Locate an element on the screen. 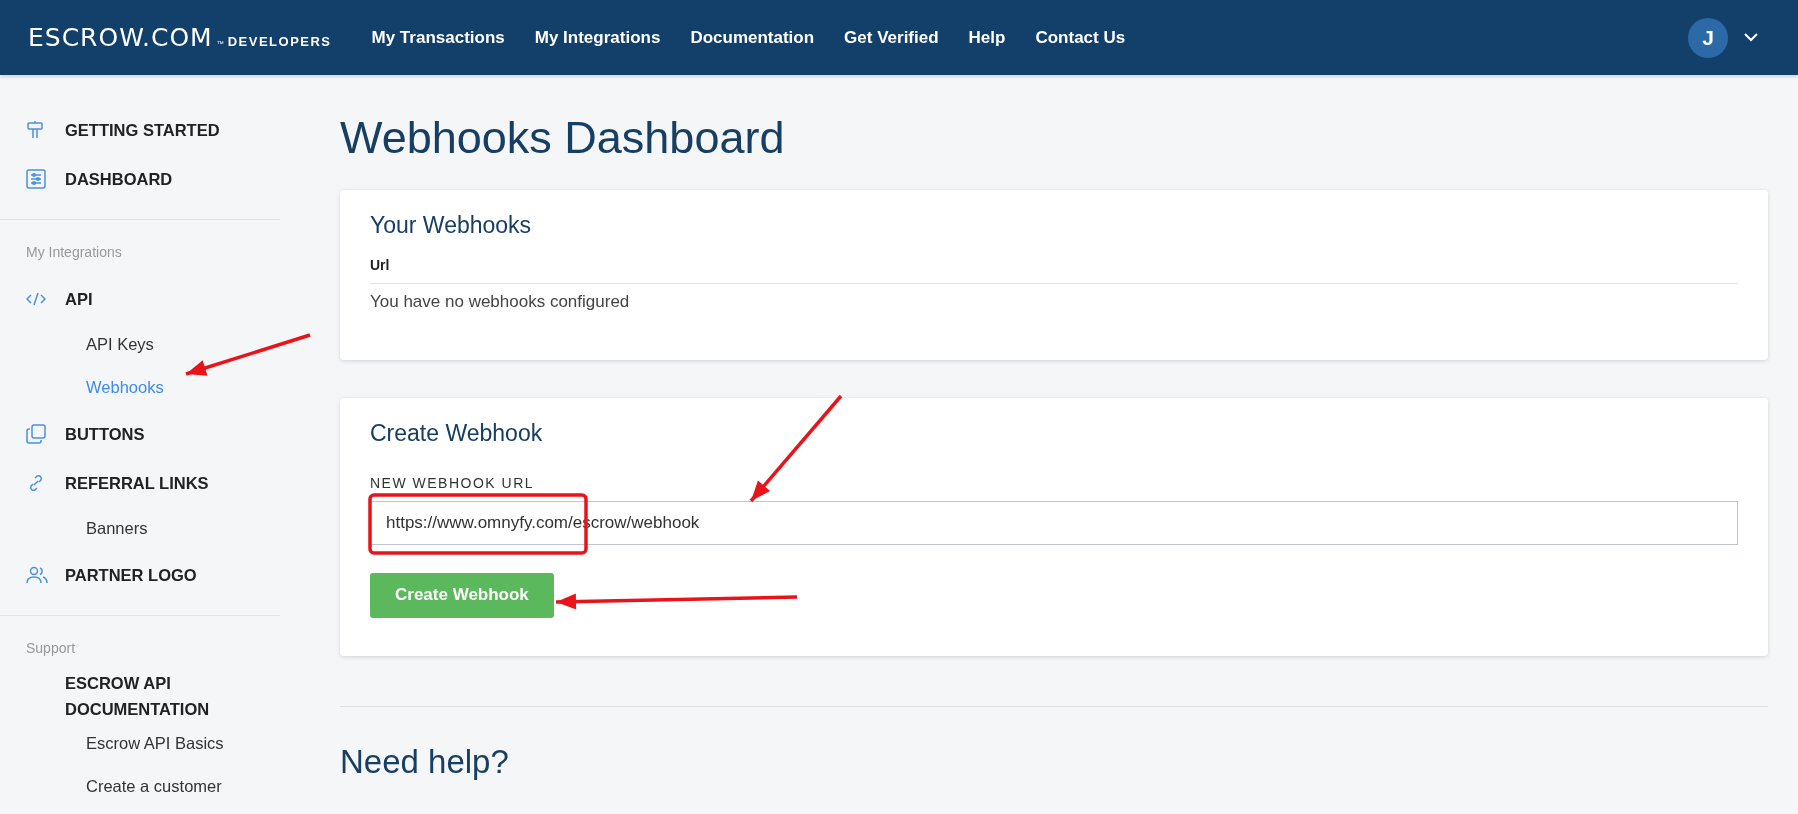  signpost-icon is located at coordinates (35, 129).